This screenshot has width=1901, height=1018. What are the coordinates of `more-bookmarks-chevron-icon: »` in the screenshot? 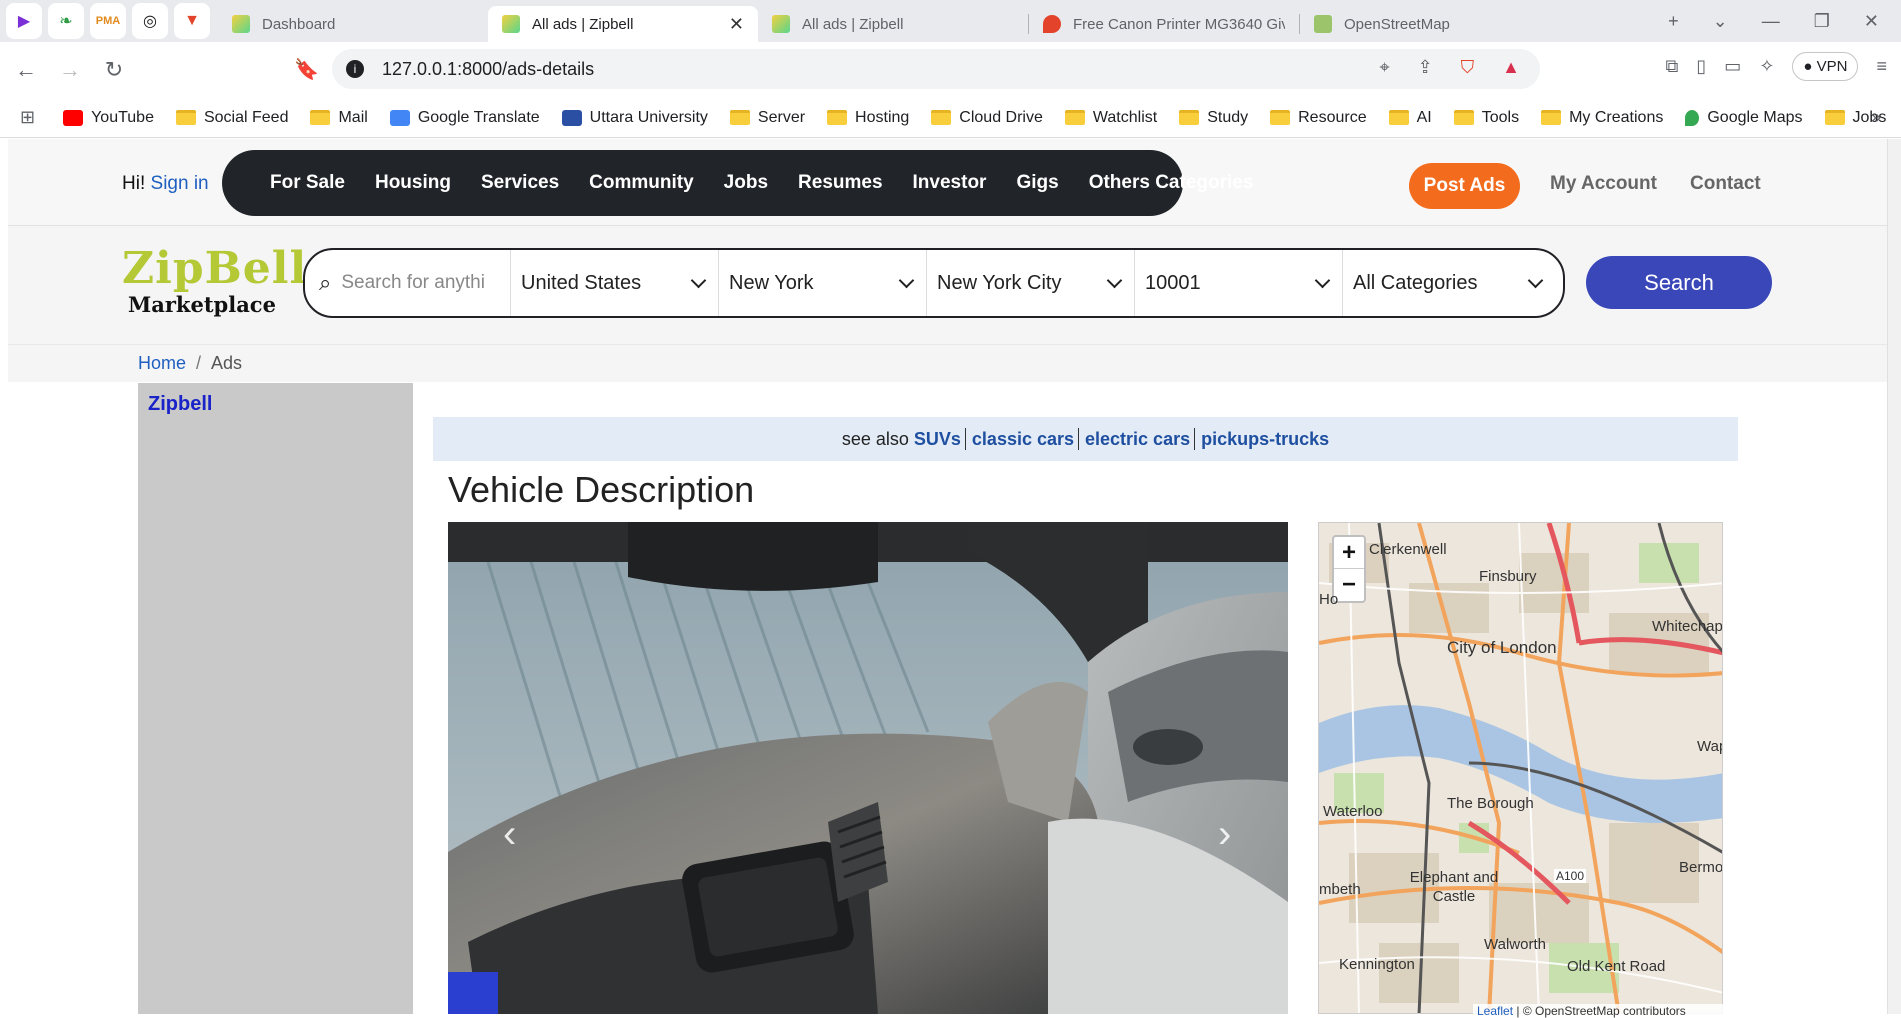 It's located at (1876, 117).